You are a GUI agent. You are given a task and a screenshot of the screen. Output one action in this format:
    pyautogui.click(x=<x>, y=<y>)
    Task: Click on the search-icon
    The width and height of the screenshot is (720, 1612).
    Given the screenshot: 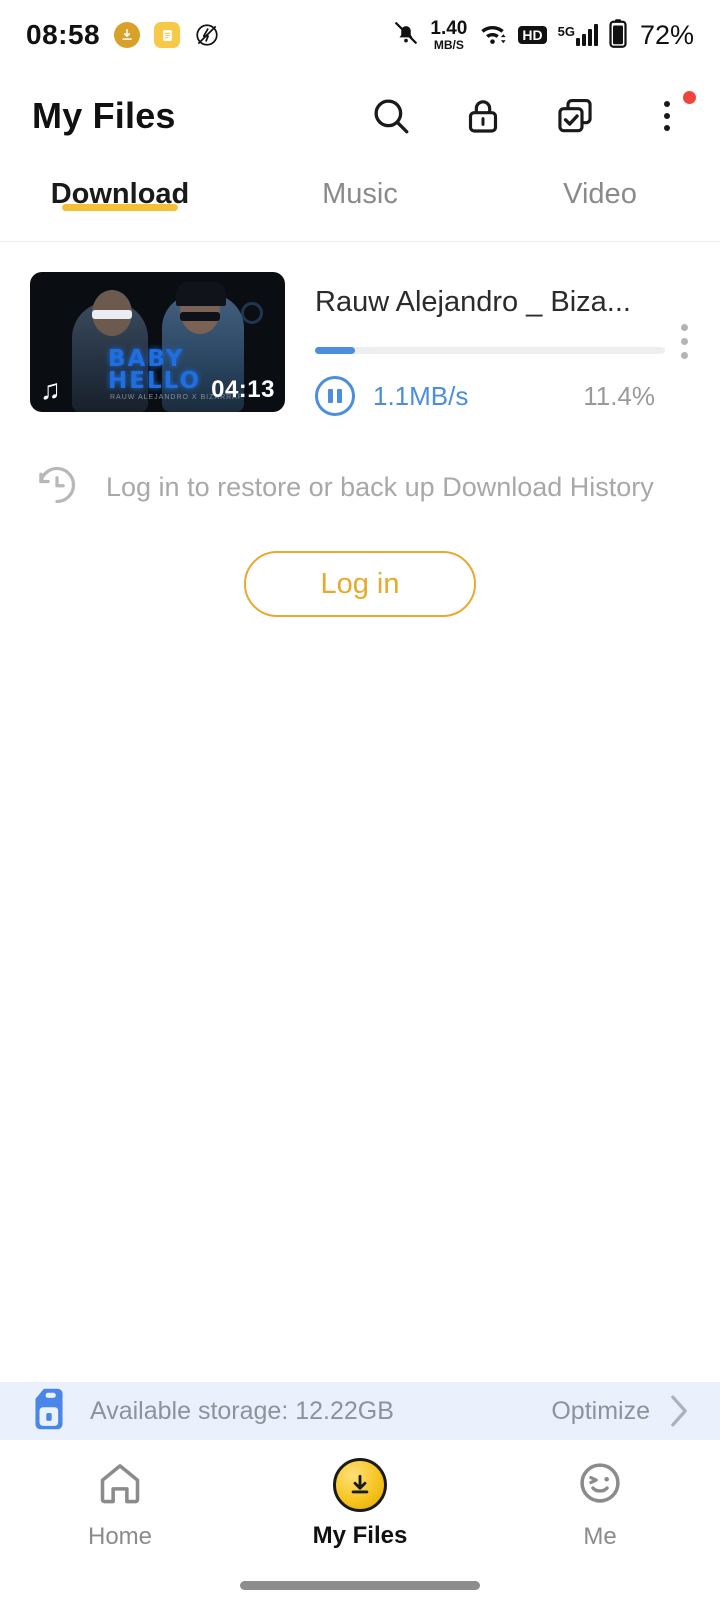 What is the action you would take?
    pyautogui.click(x=391, y=116)
    